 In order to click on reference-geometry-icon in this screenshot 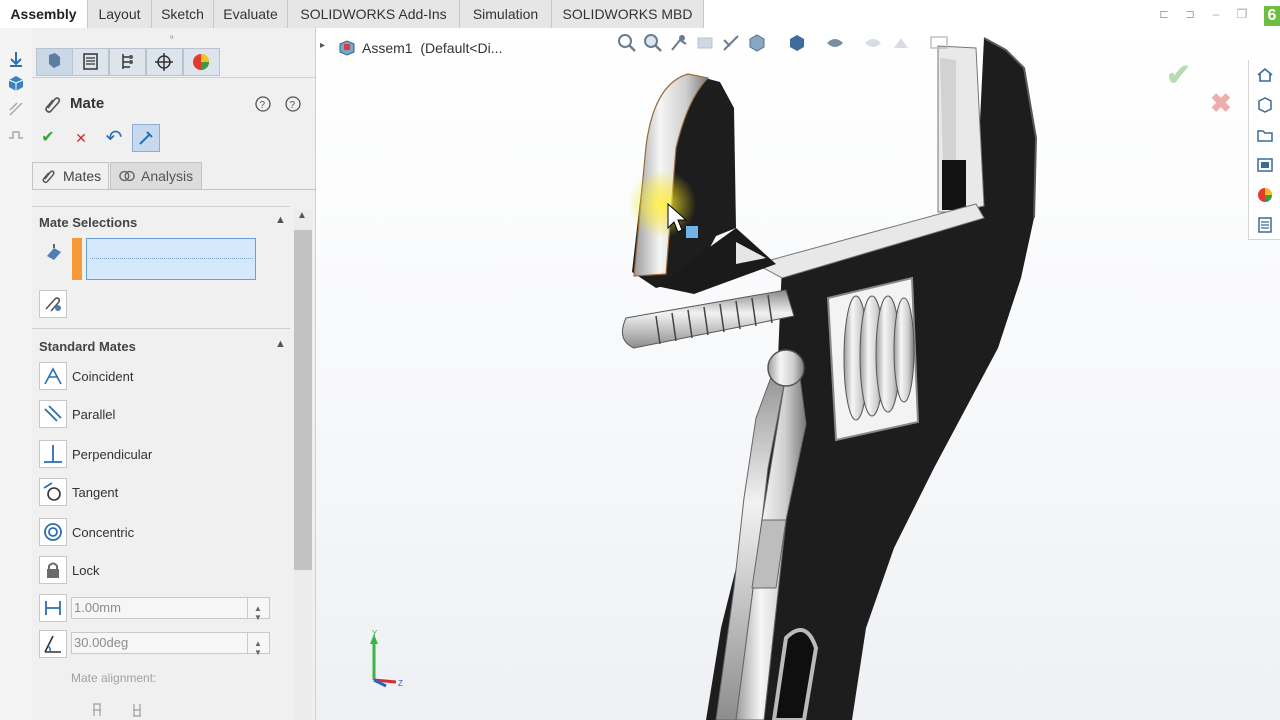, I will do `click(16, 109)`.